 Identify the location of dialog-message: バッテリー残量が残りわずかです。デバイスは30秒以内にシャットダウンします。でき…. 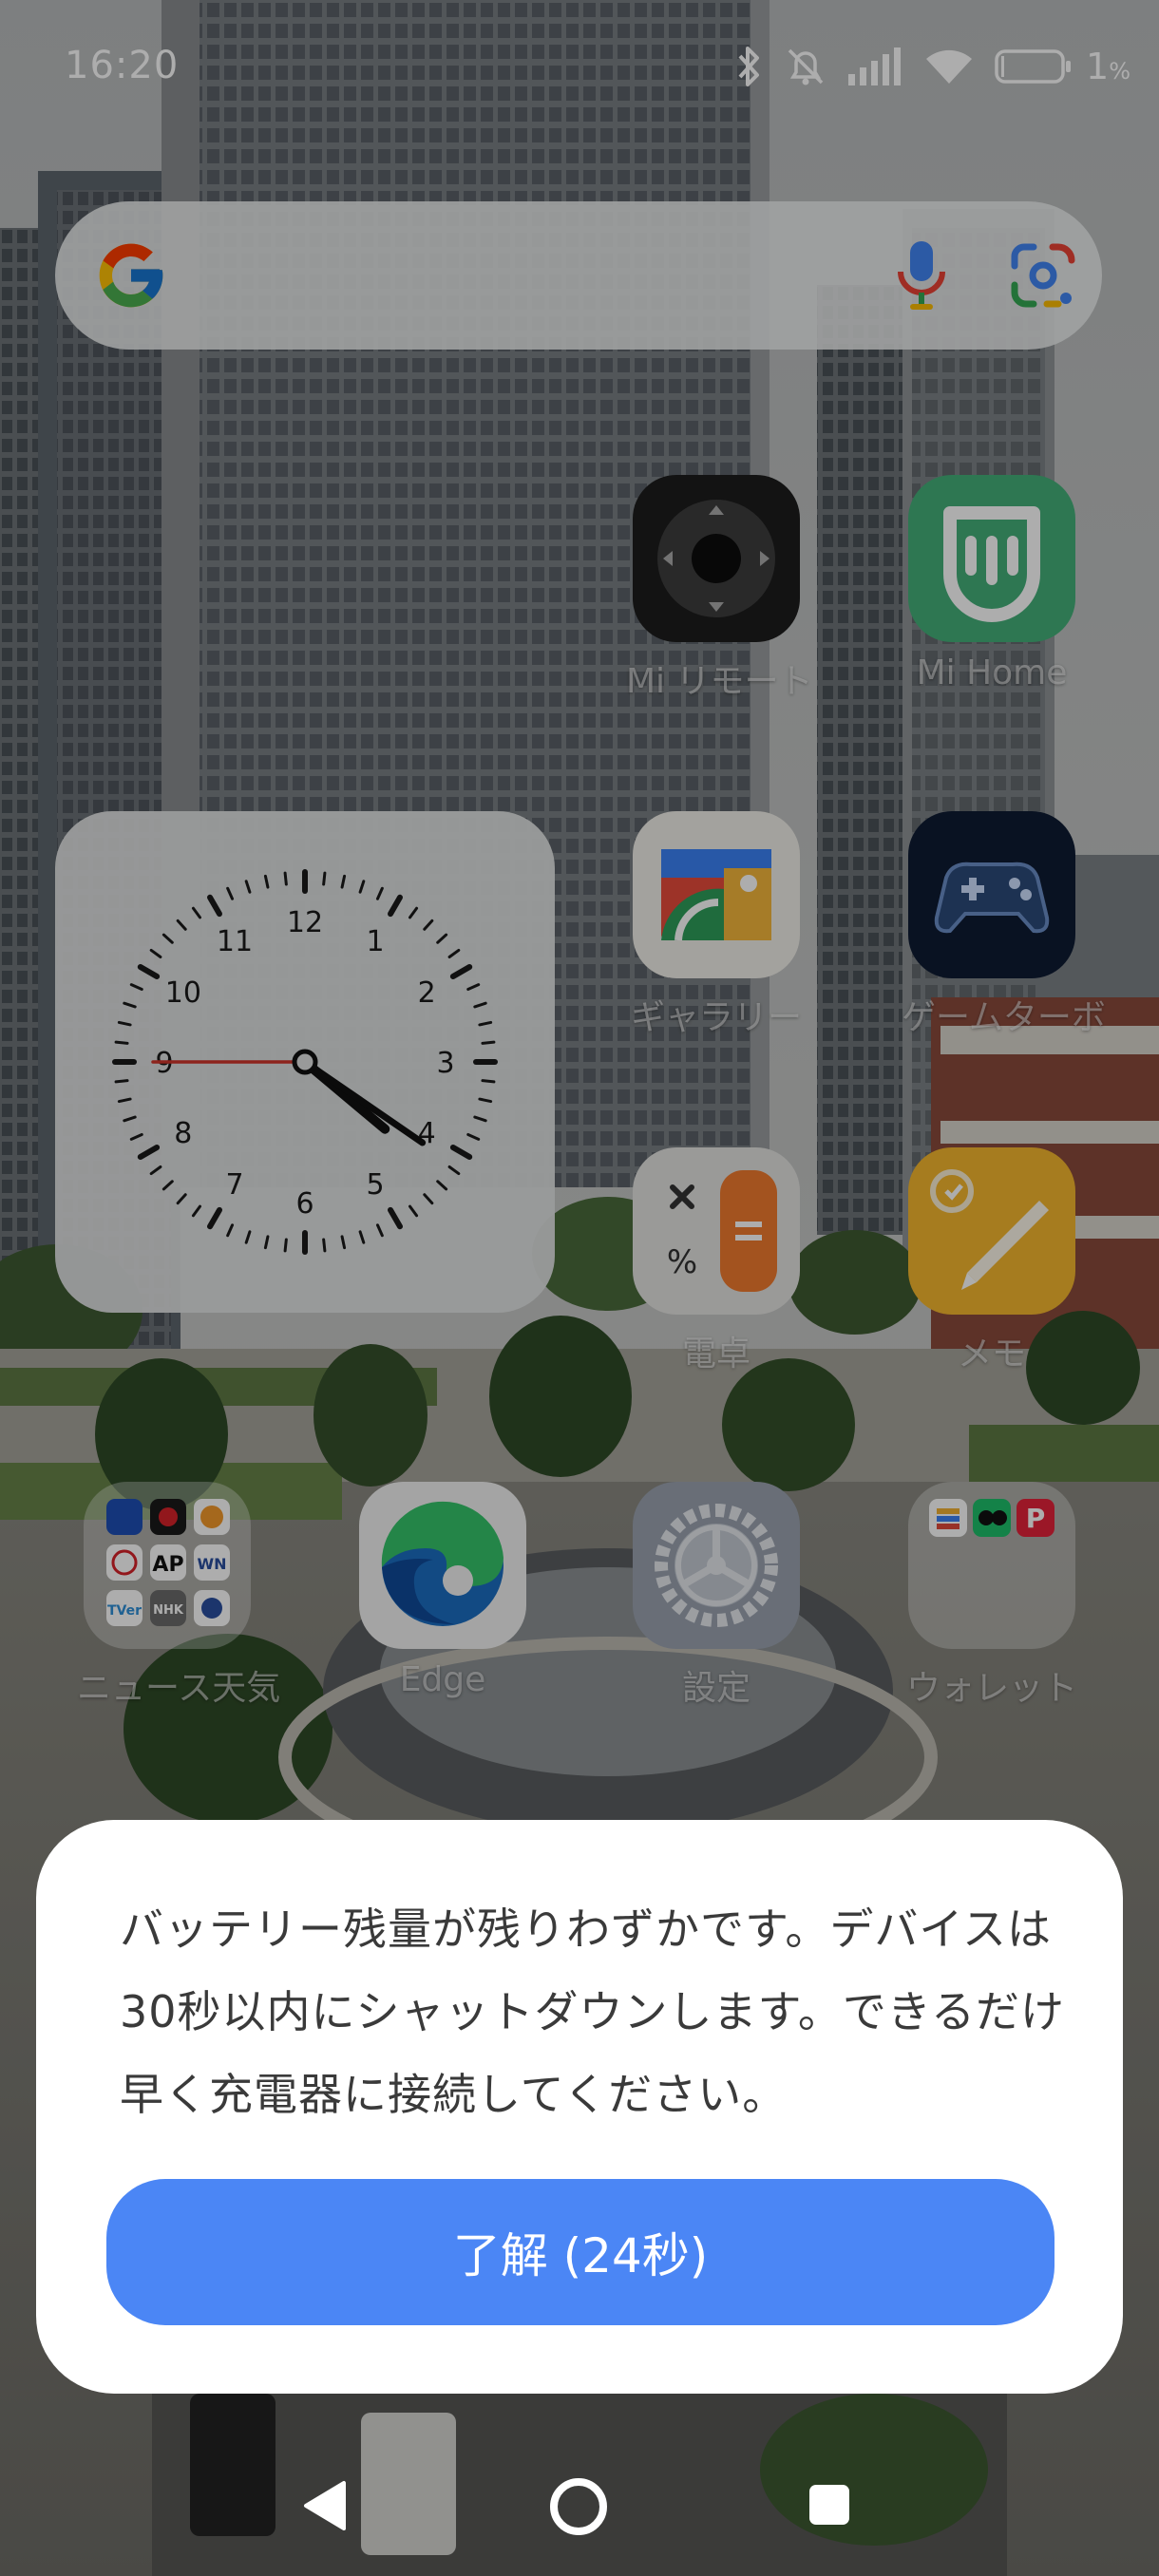
(593, 2012).